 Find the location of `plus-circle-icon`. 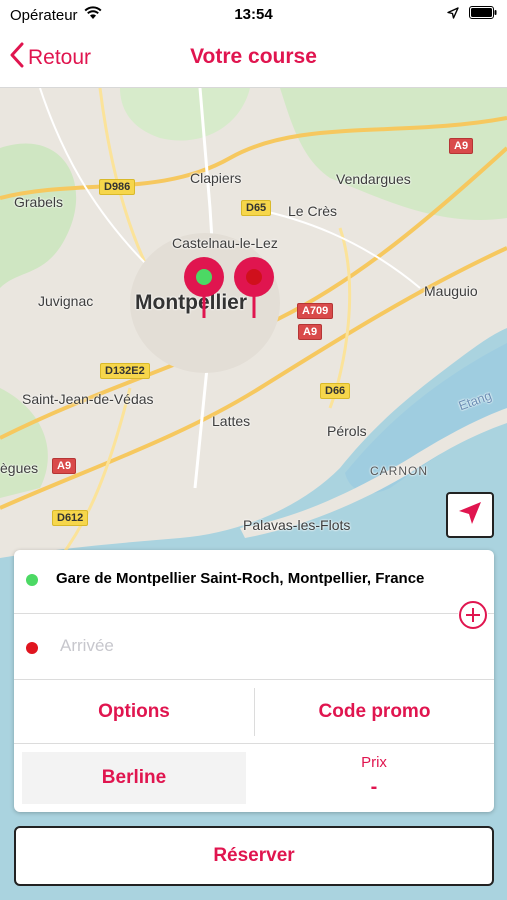

plus-circle-icon is located at coordinates (473, 615).